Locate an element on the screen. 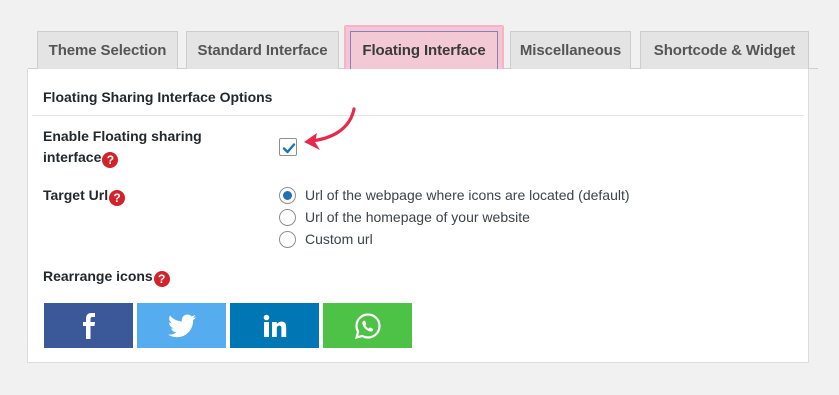 This screenshot has width=839, height=395. radio-option-homepage-url: Url of the homepage of your website is located at coordinates (404, 217).